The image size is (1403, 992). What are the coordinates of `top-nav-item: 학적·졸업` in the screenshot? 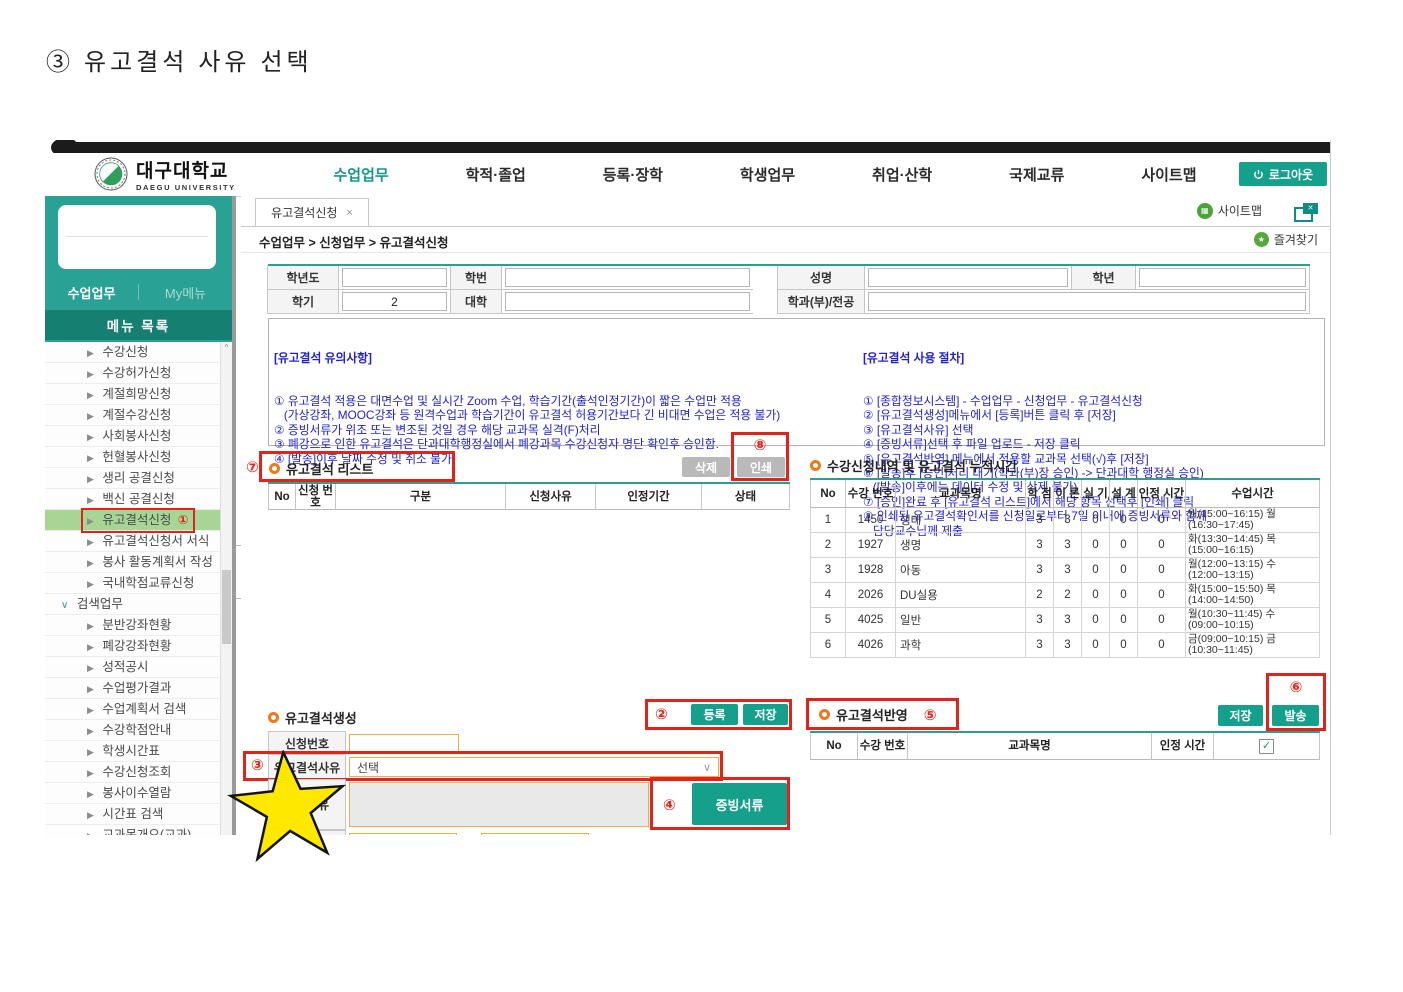 It's located at (496, 174).